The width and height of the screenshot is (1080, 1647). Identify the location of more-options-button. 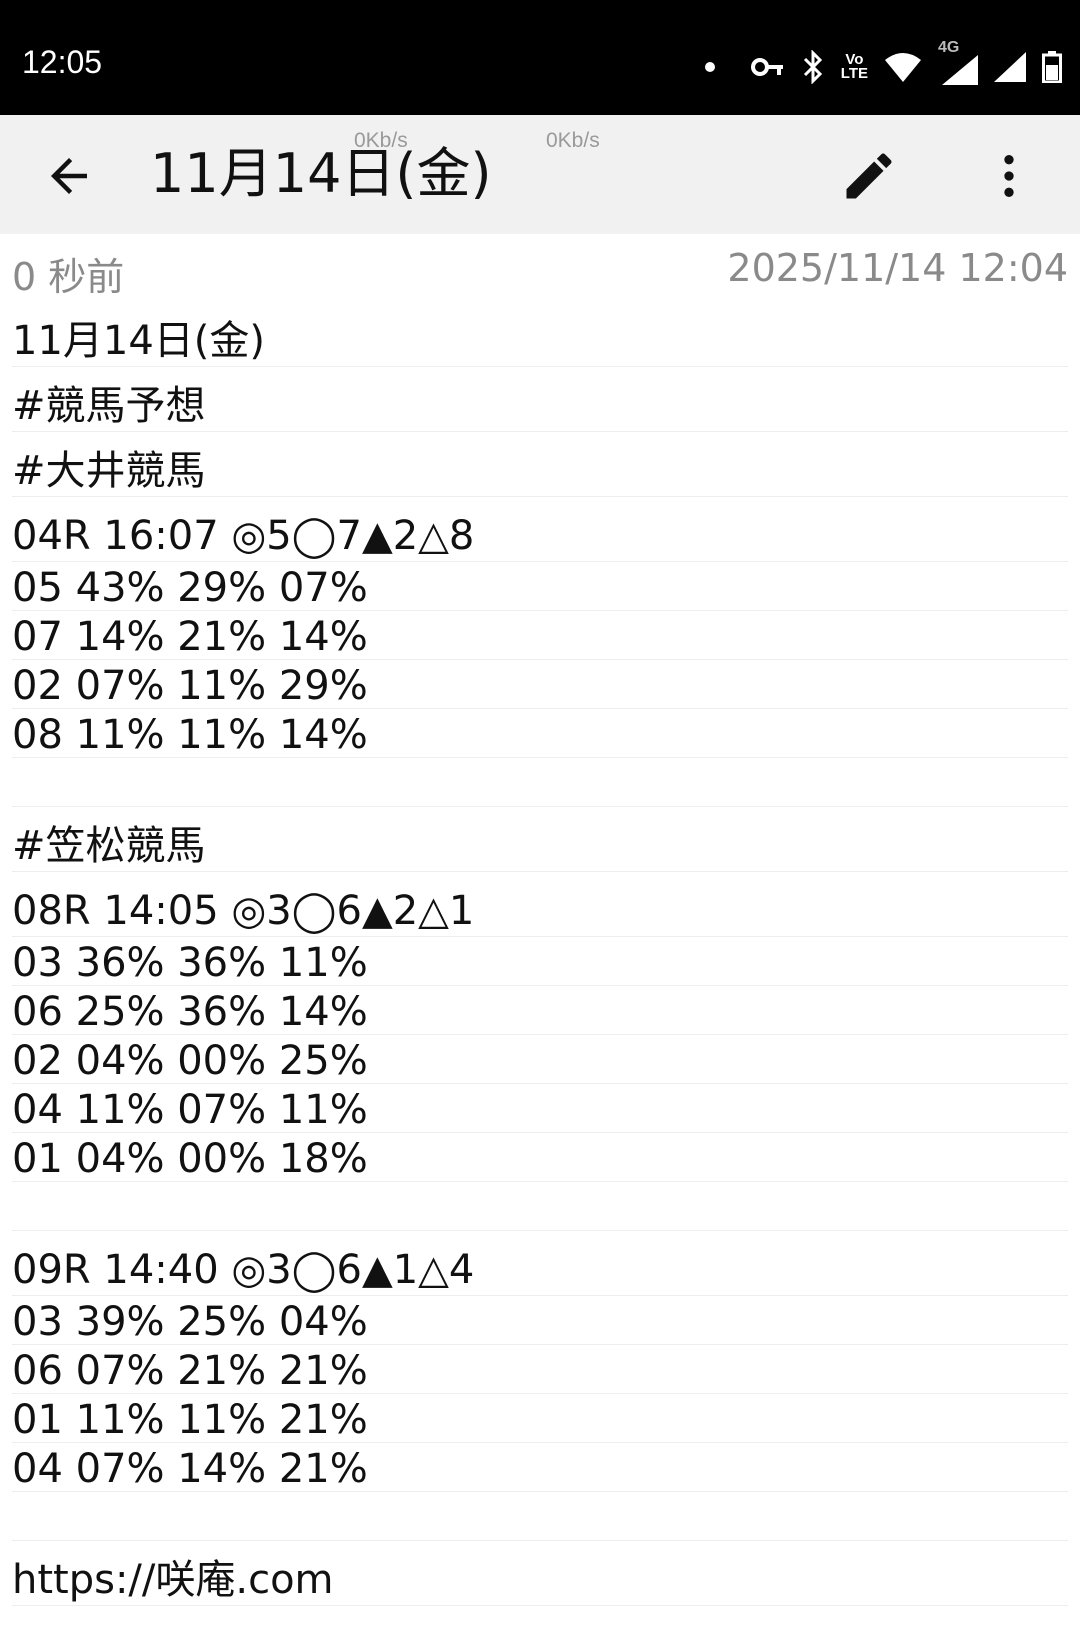
(1009, 176).